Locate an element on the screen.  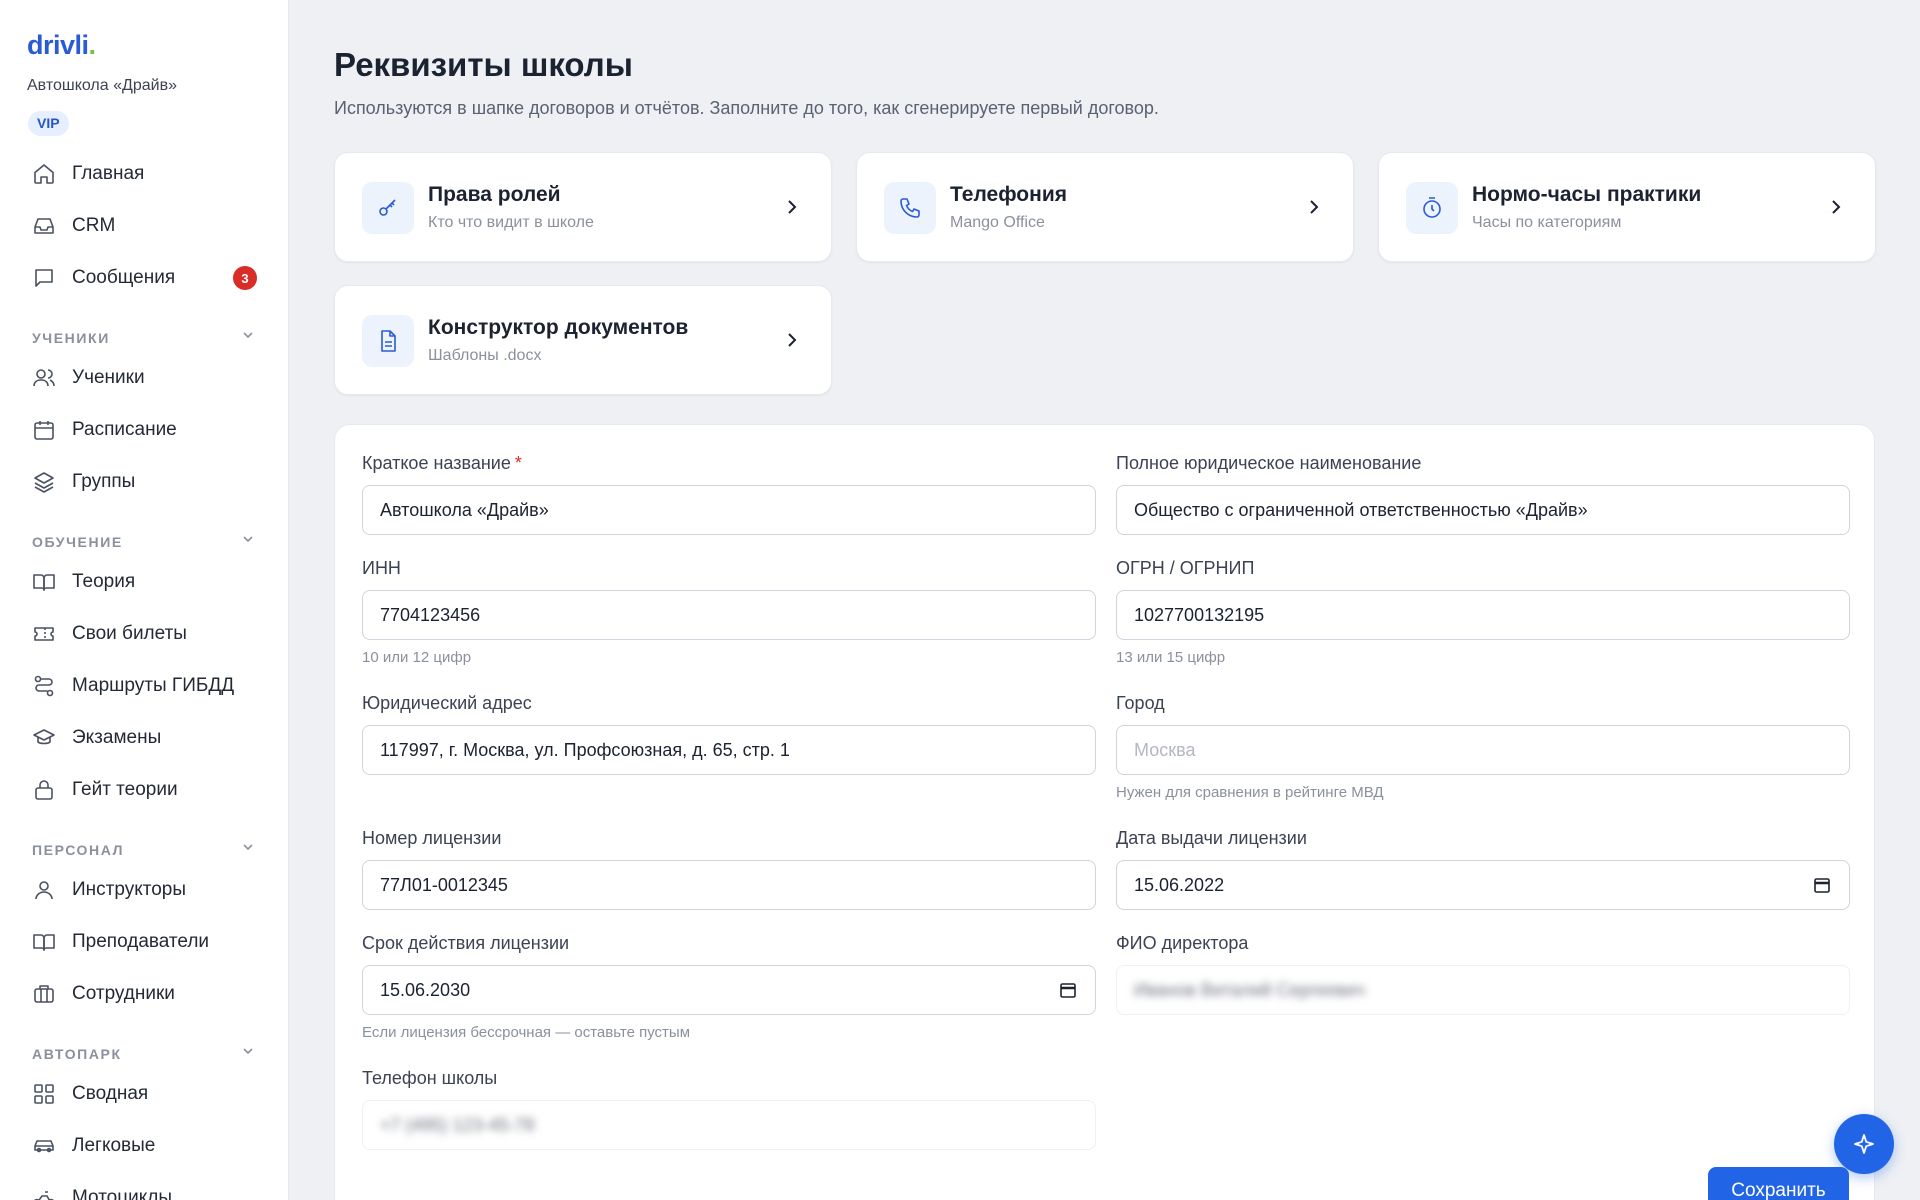
sidebar-item-home: Главная is located at coordinates (144, 174).